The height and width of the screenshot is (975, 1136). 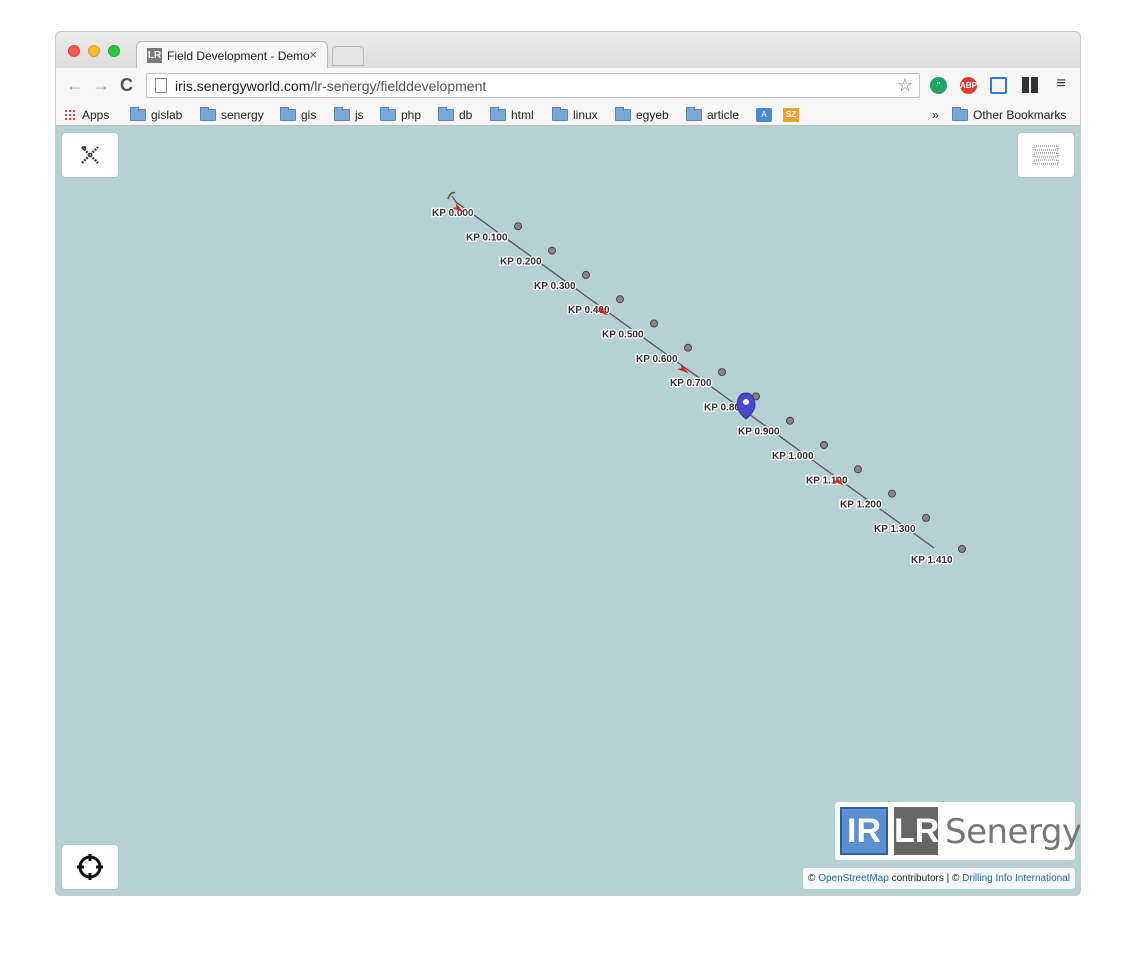 I want to click on crosshair-icon, so click(x=90, y=867).